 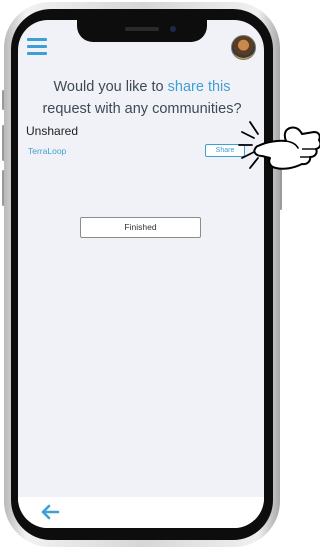 I want to click on question-text-highlight: share this, so click(x=199, y=87).